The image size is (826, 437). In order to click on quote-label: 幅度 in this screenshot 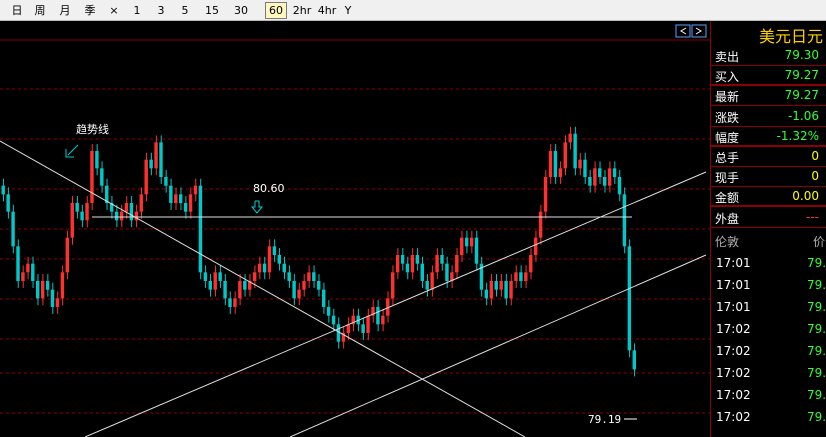, I will do `click(727, 138)`.